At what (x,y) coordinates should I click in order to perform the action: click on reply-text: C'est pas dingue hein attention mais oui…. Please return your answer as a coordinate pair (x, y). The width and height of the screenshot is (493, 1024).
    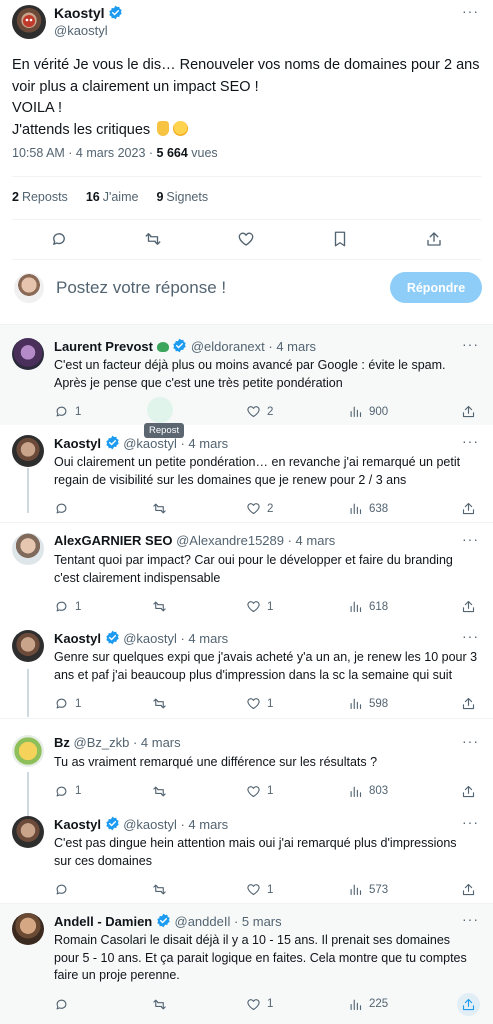
    Looking at the image, I should click on (255, 852).